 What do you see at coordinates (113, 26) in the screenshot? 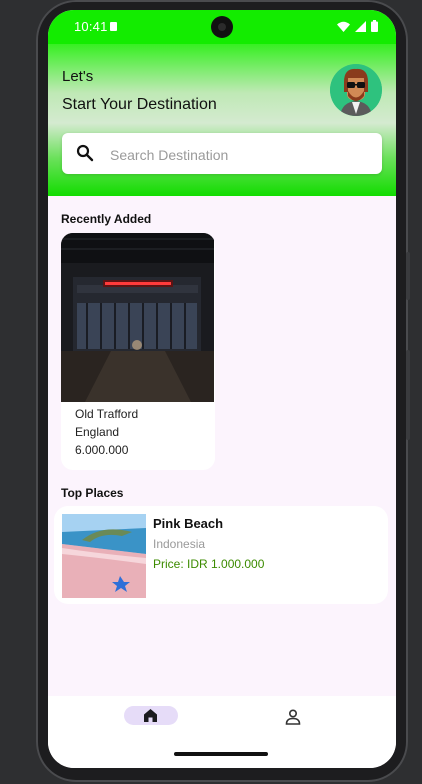
I see `sim-card-icon` at bounding box center [113, 26].